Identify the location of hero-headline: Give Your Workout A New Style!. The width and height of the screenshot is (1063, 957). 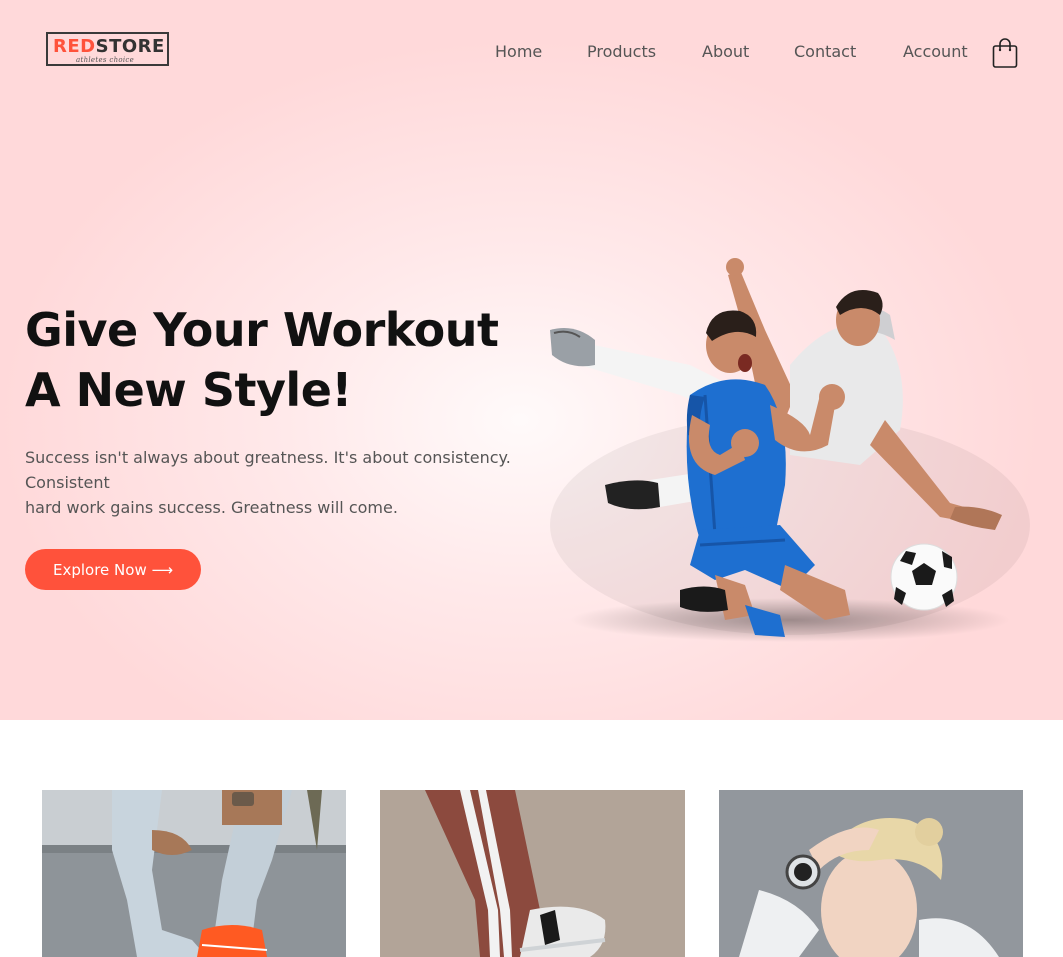
(285, 360).